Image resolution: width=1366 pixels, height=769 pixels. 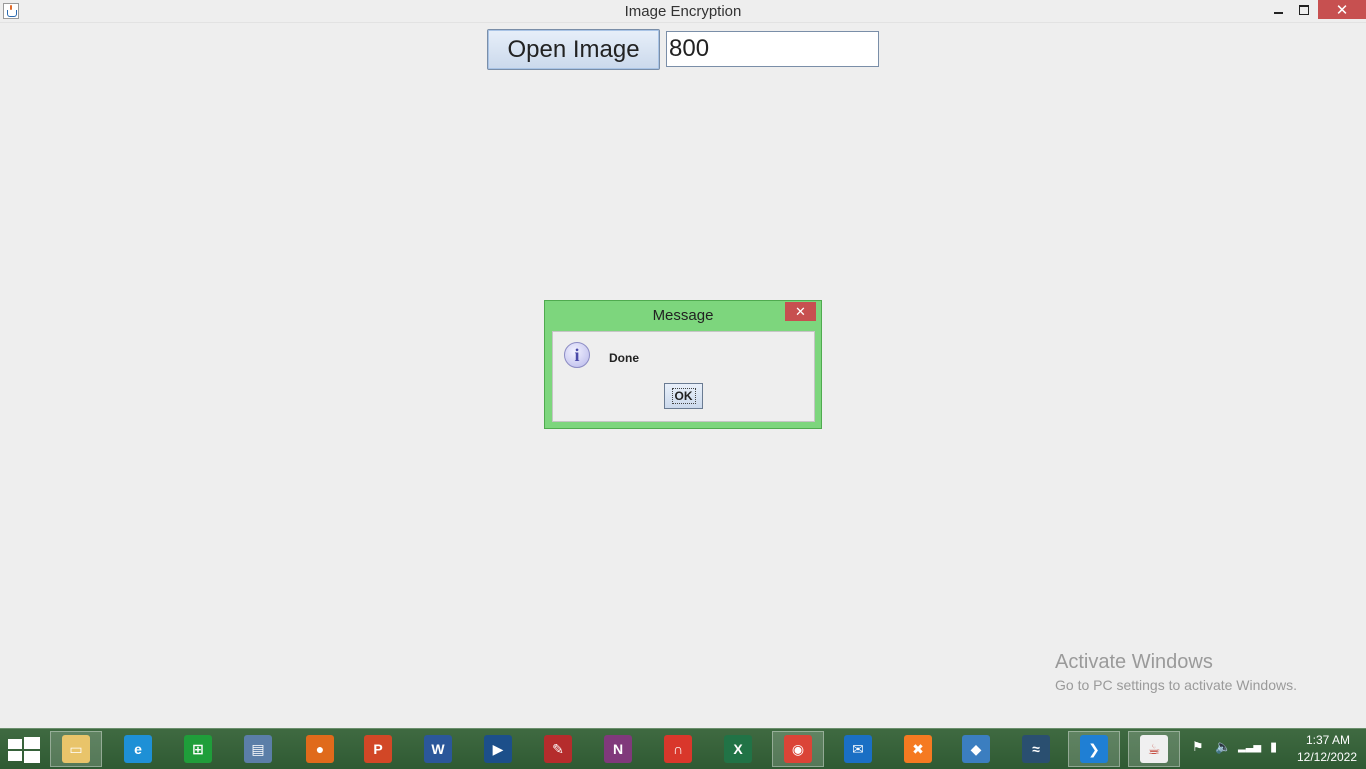 I want to click on window-title-bar: Image Encryption ✕, so click(x=683, y=11).